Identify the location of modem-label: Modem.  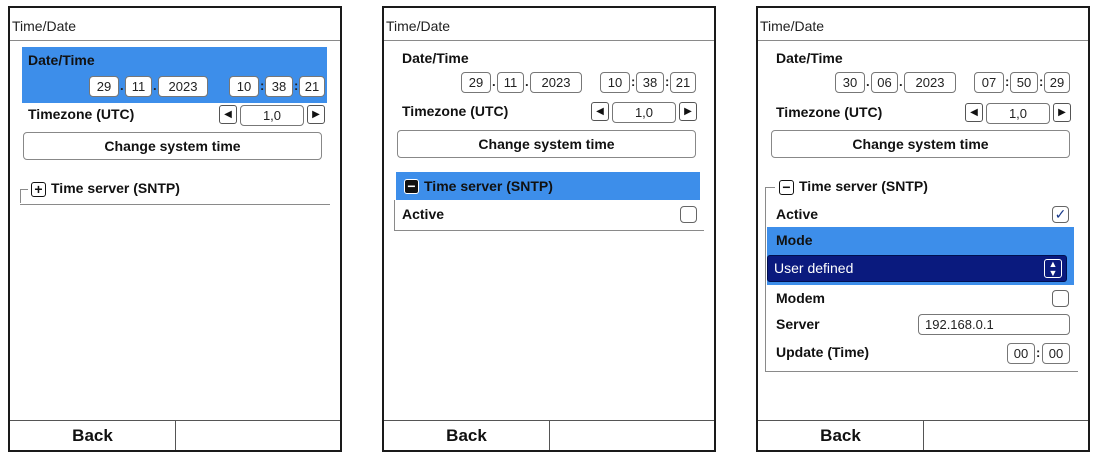
(800, 298).